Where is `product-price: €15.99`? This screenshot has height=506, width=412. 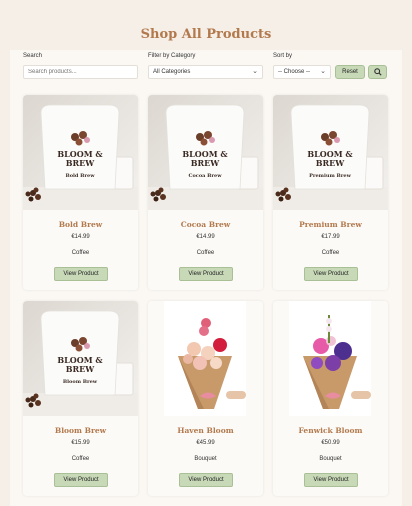
product-price: €15.99 is located at coordinates (80, 443).